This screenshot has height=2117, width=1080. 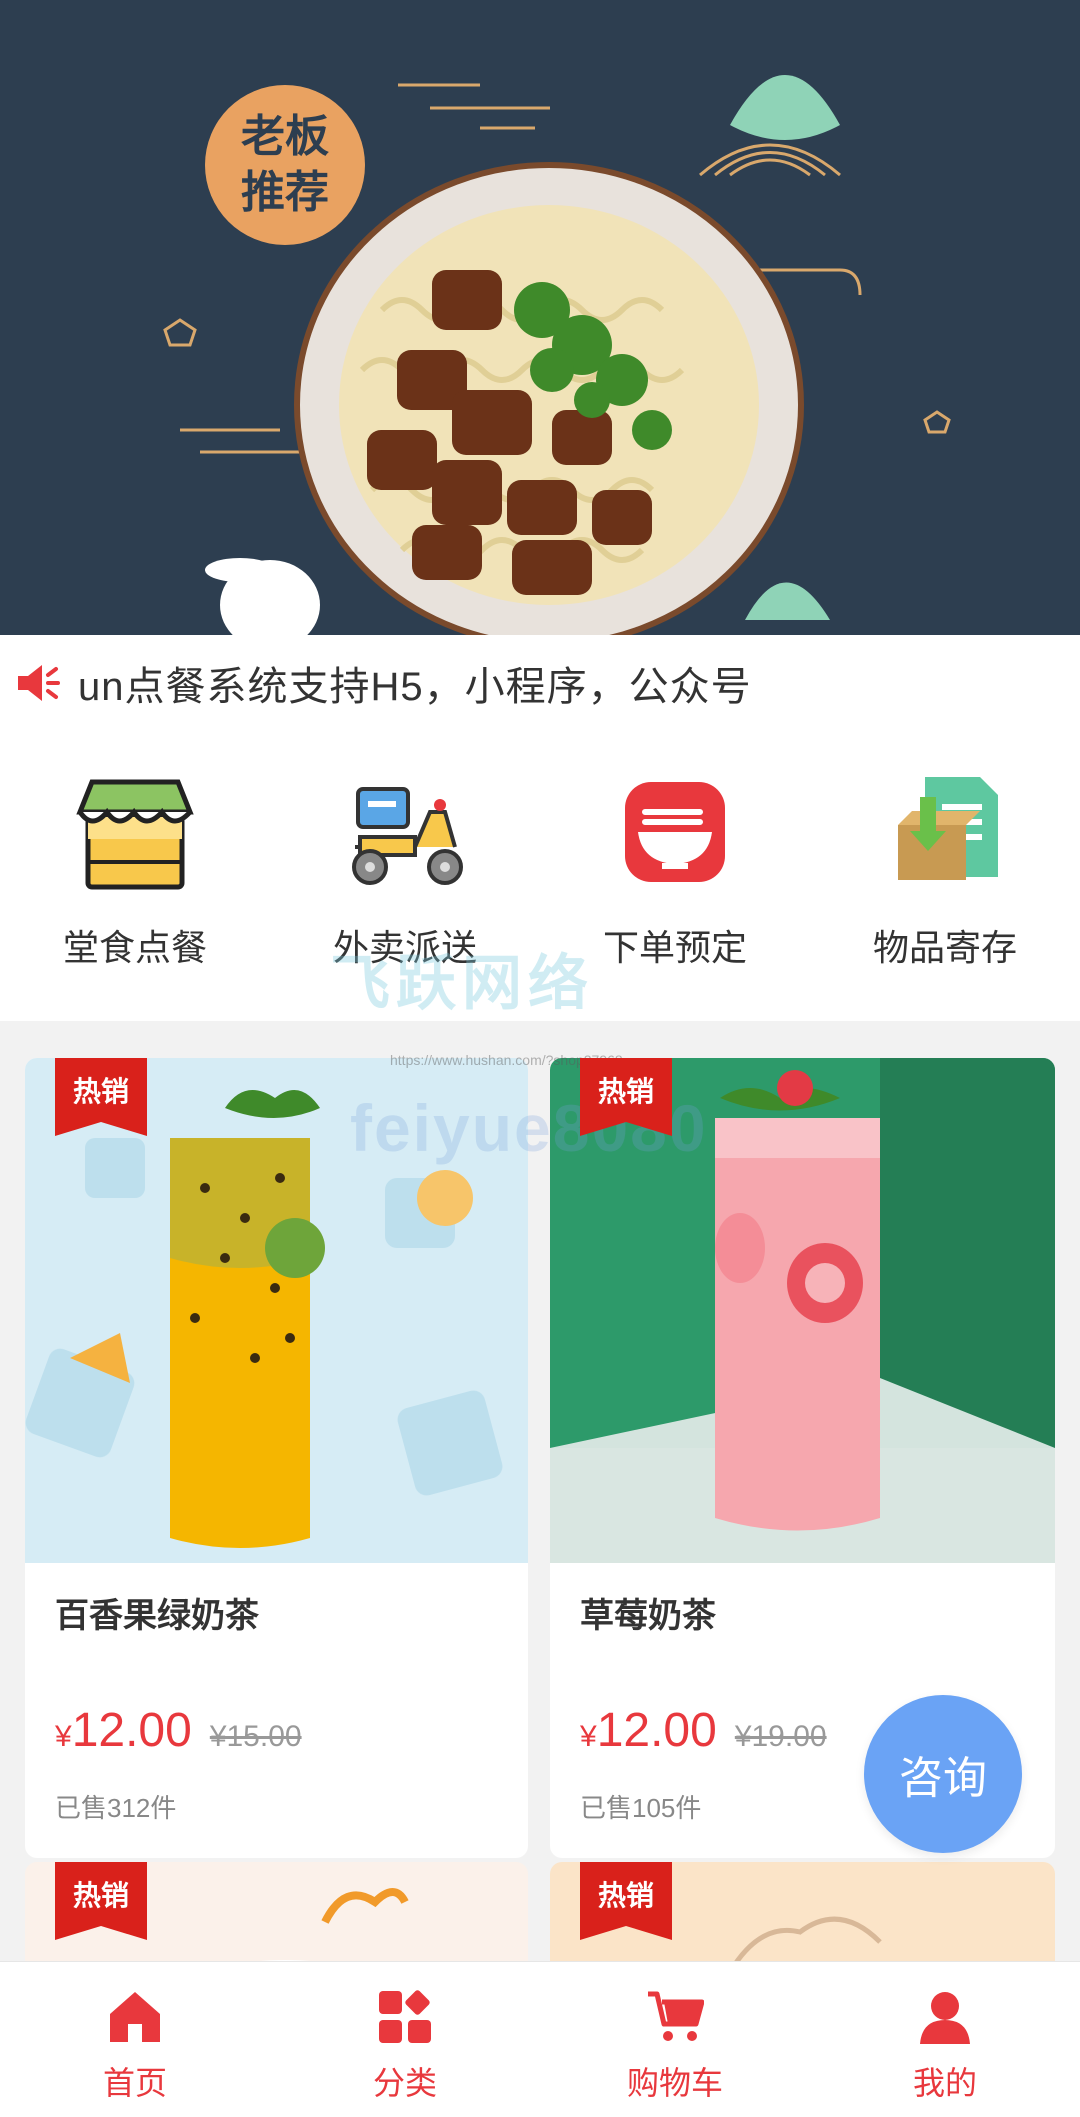 I want to click on sold-count: 已售105件, so click(x=641, y=1808).